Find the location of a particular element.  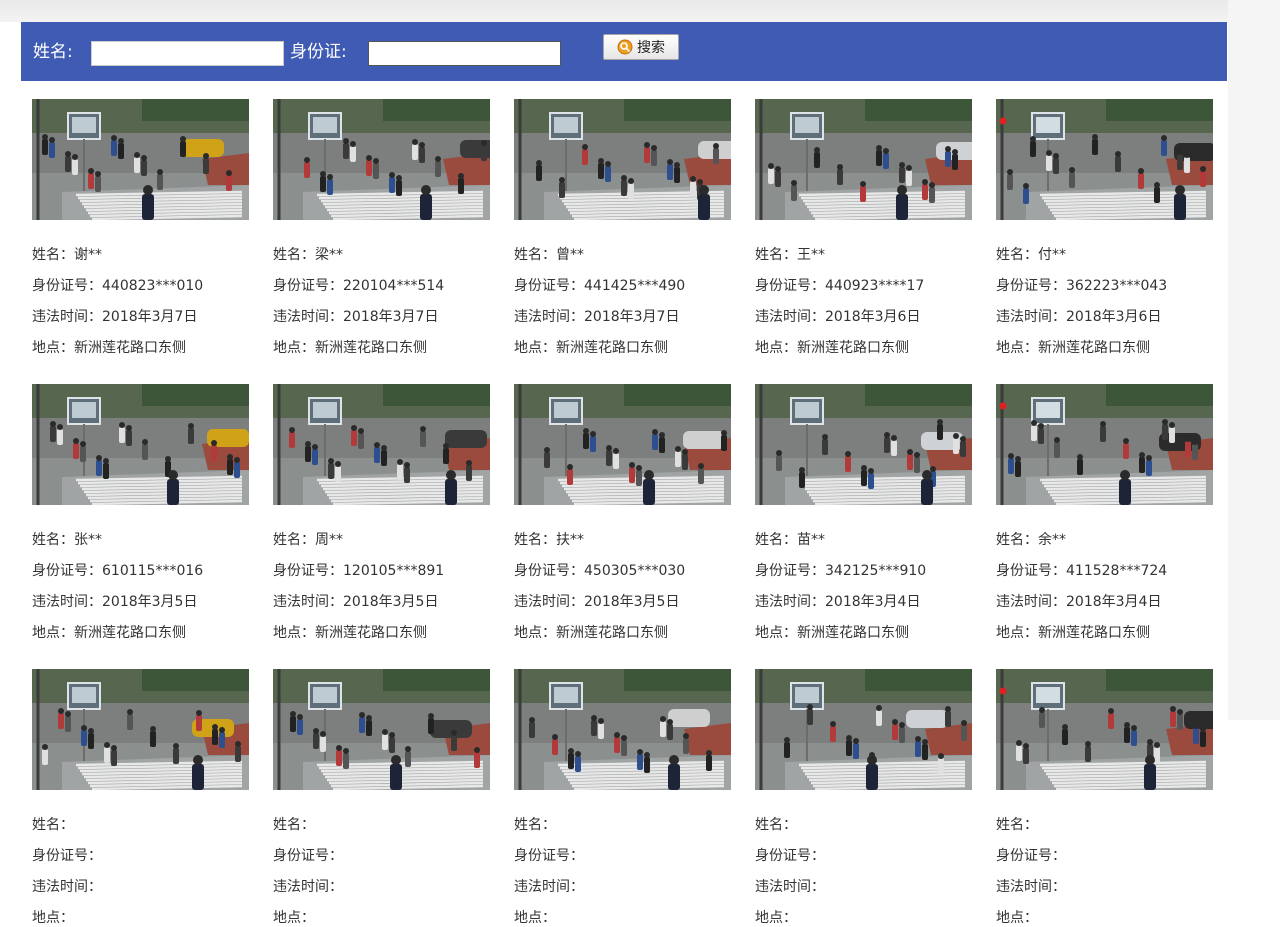

record-name-line: 姓名：付** is located at coordinates (1031, 254).